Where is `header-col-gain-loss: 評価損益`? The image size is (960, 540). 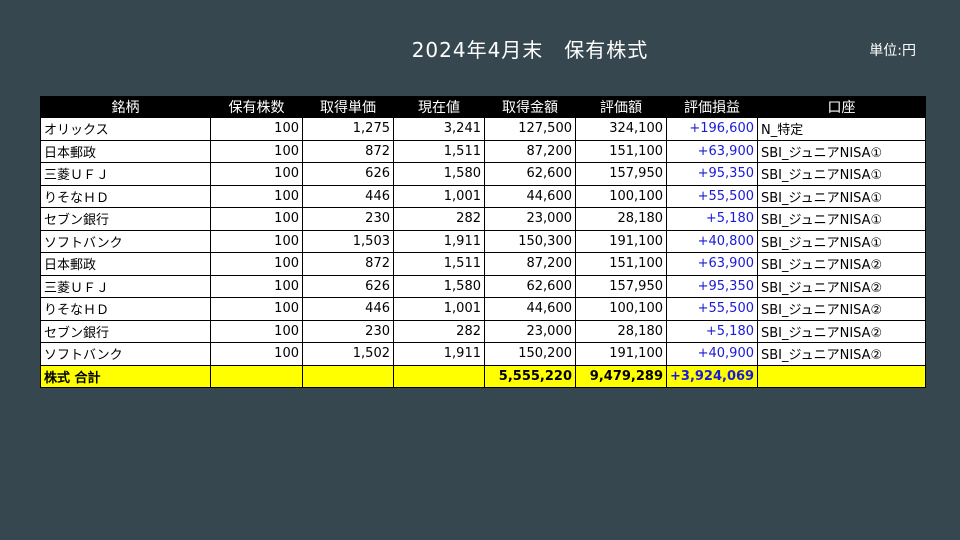 header-col-gain-loss: 評価損益 is located at coordinates (712, 107).